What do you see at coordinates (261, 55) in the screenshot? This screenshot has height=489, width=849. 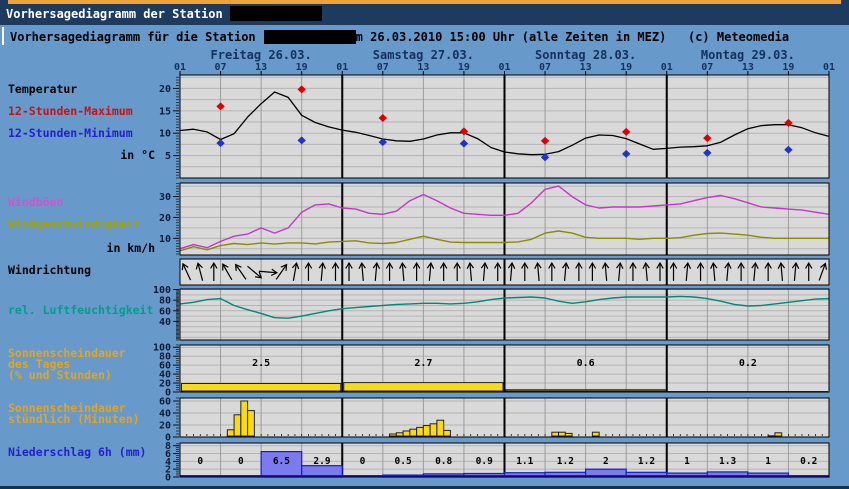 I see `day-header: Freitag 26.03.` at bounding box center [261, 55].